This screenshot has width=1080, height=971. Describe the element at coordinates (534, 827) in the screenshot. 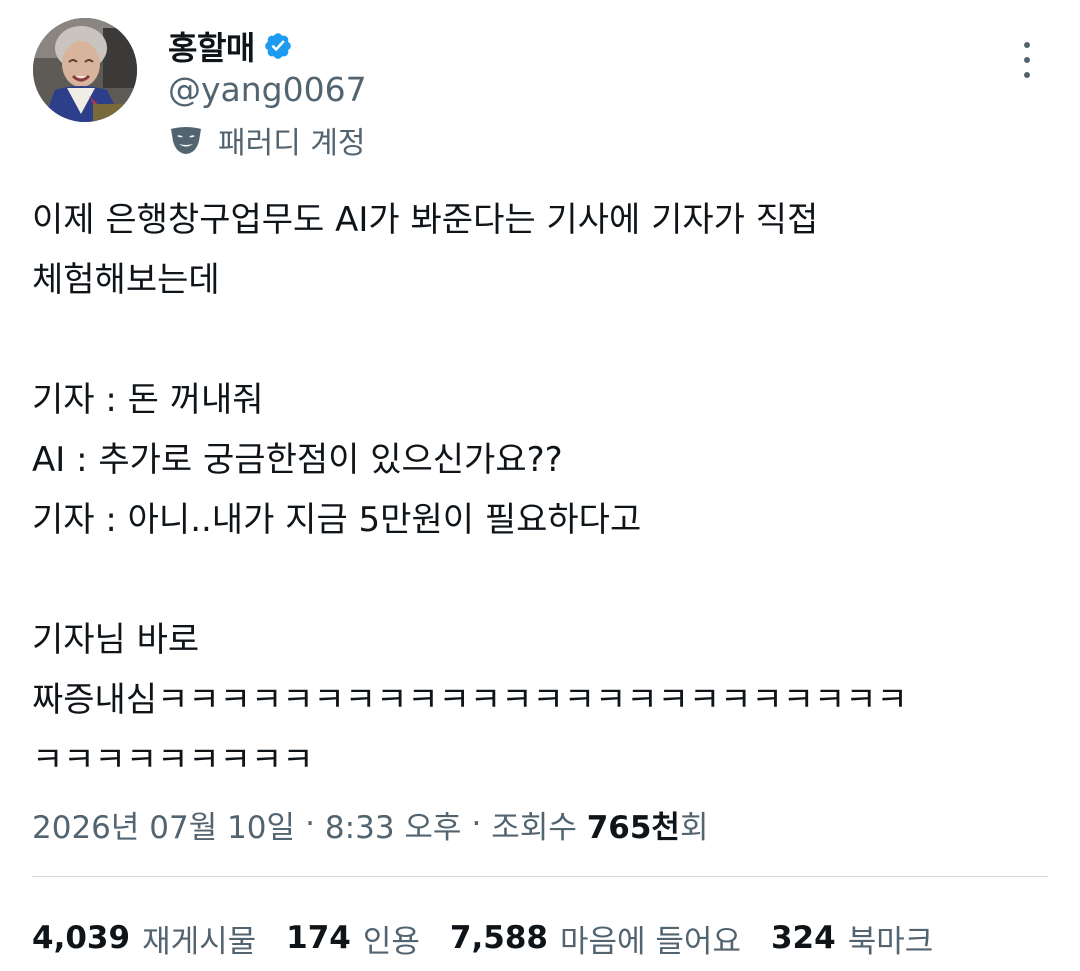

I see `views-label: 조회수` at that location.